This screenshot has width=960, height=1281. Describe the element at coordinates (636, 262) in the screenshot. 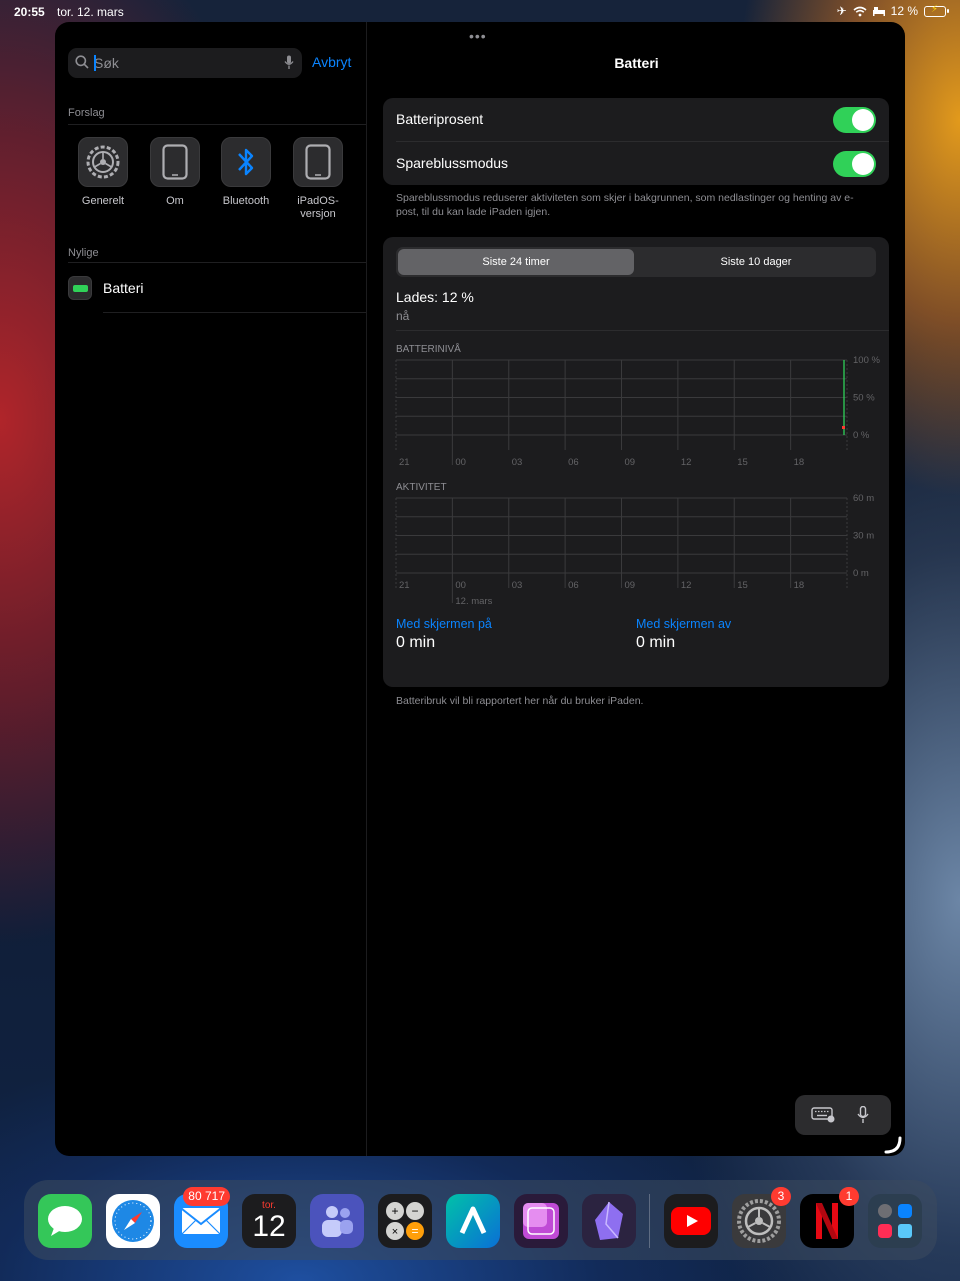

I see `time-range-segmented-control: Siste 24 timer Siste 10 dager` at that location.